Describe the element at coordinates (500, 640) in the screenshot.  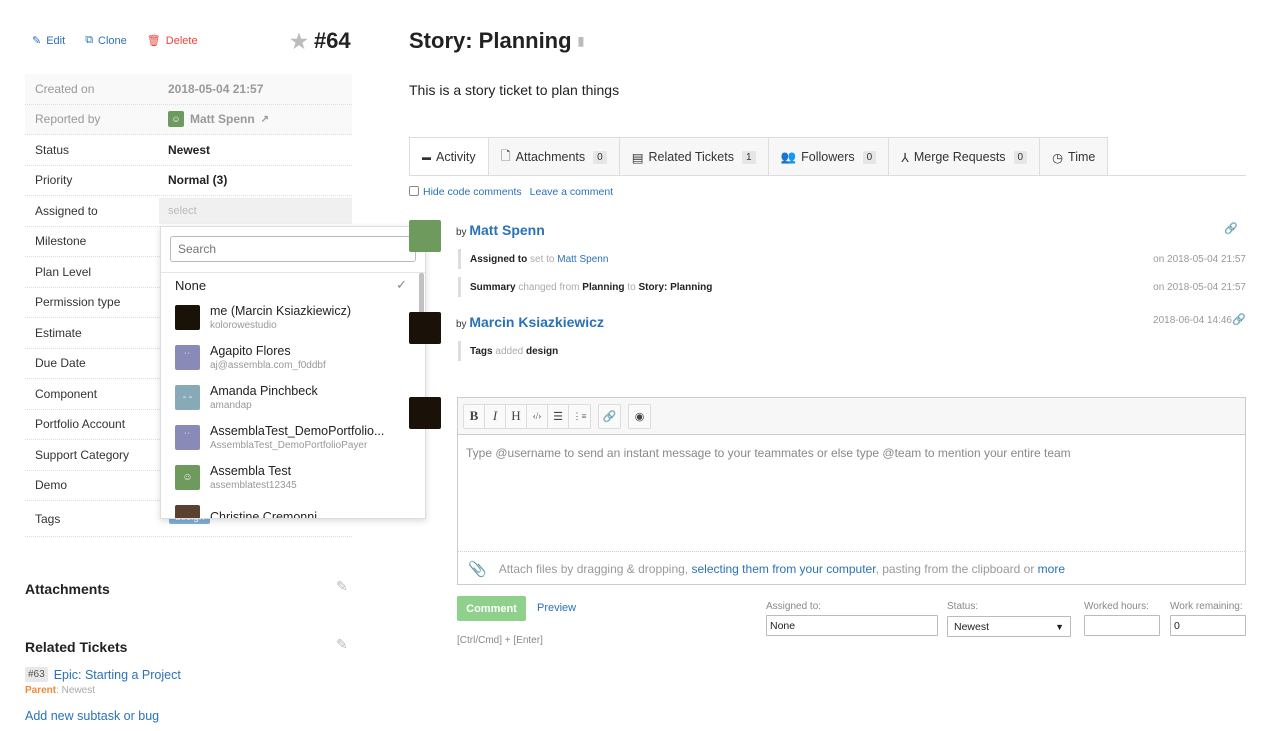
I see `shortcut-hint: [Ctrl/Cmd] + [Enter]` at that location.